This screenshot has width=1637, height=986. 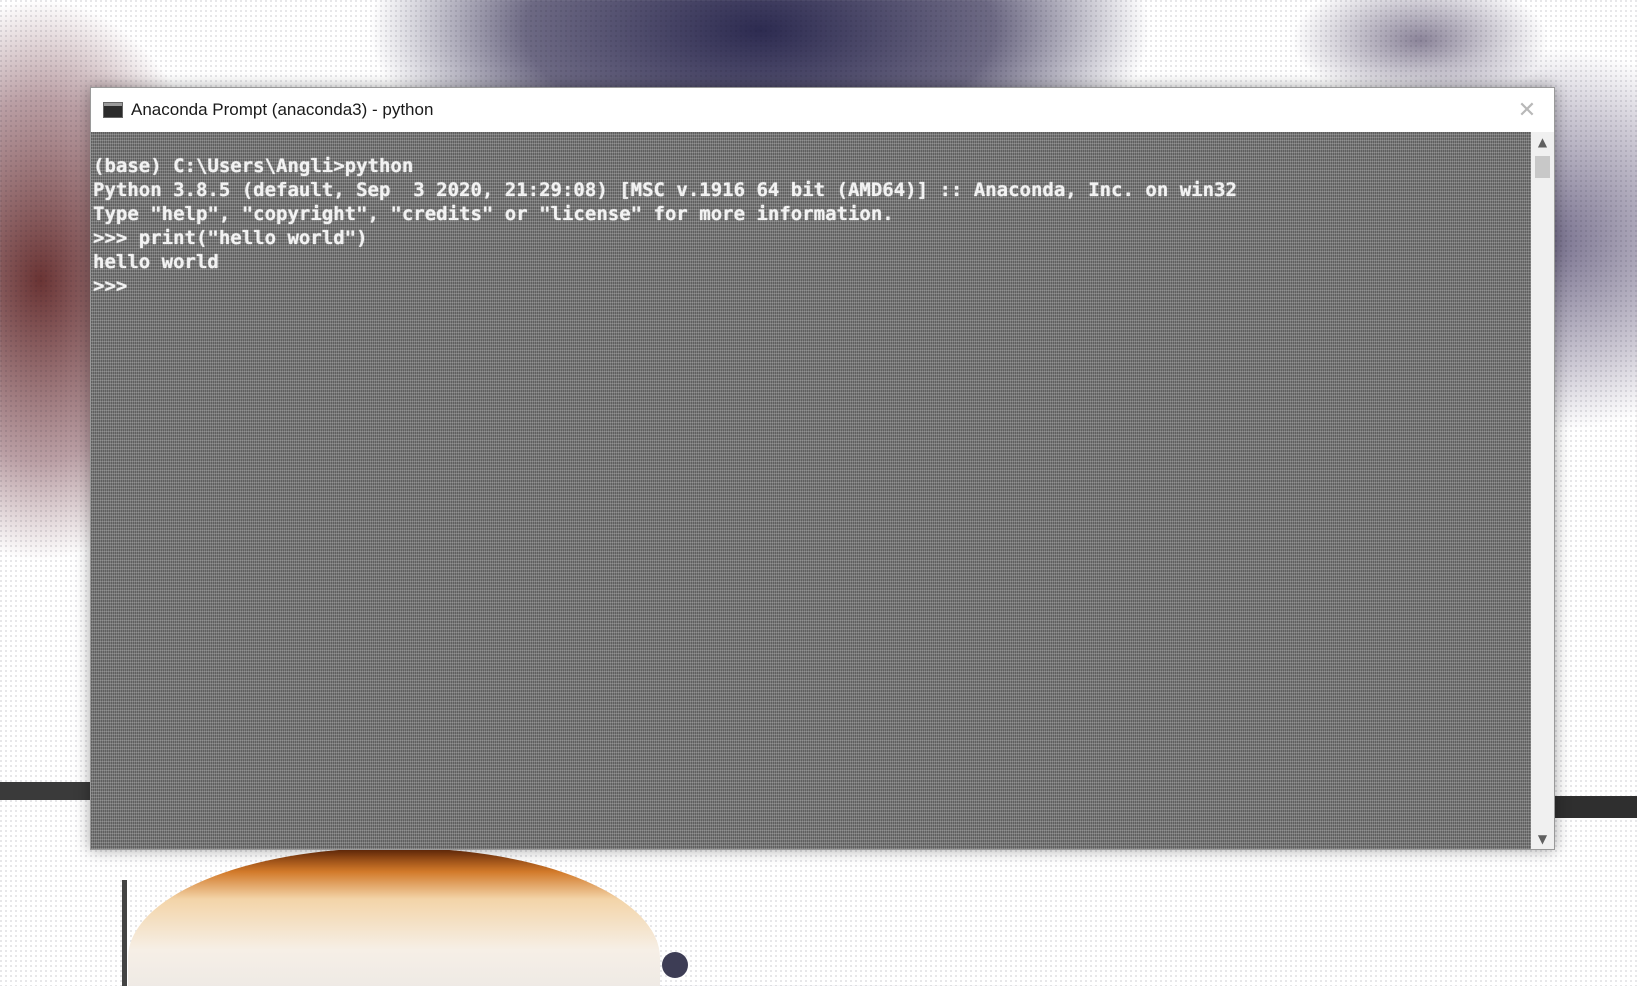 I want to click on scroll-up-button: ▲, so click(x=1542, y=142).